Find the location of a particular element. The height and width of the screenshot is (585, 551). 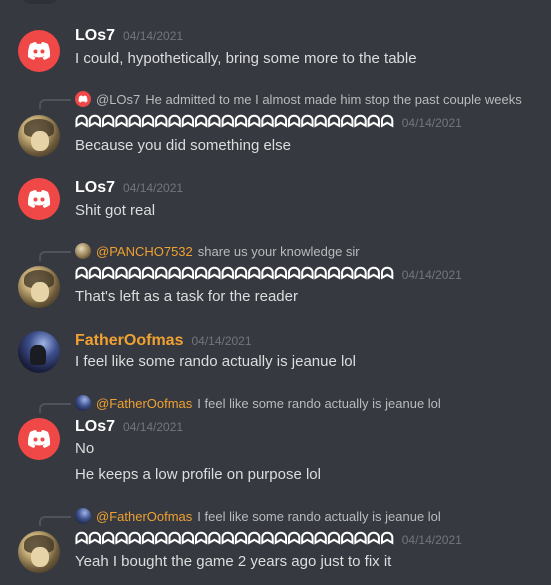

author-name: FatherOofmas is located at coordinates (129, 340).